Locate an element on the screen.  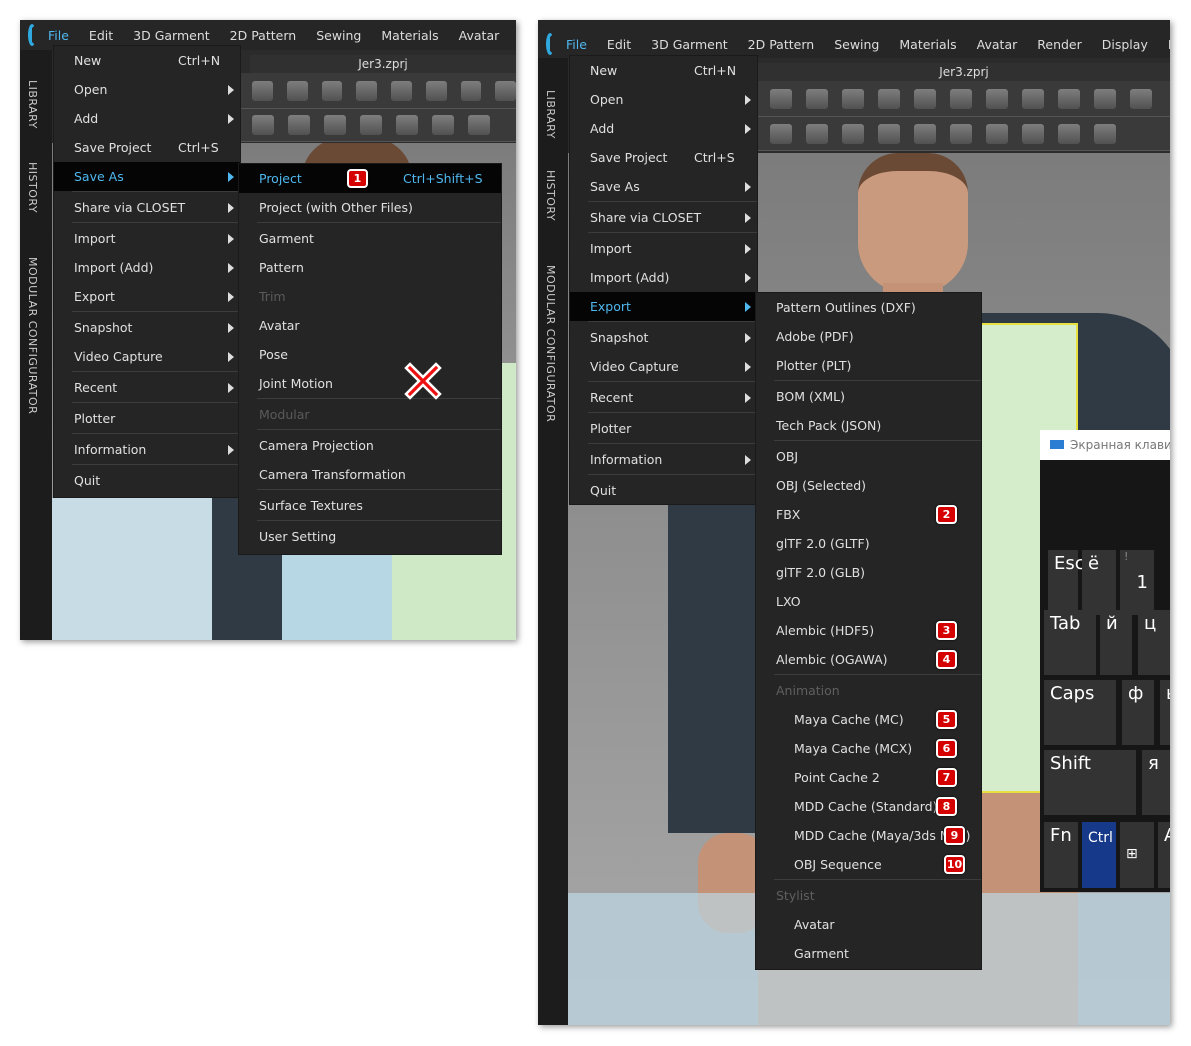
menu-sewing: Sewing is located at coordinates (856, 44).